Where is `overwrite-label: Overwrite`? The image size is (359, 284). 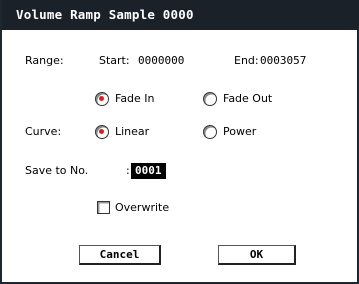
overwrite-label: Overwrite is located at coordinates (142, 208).